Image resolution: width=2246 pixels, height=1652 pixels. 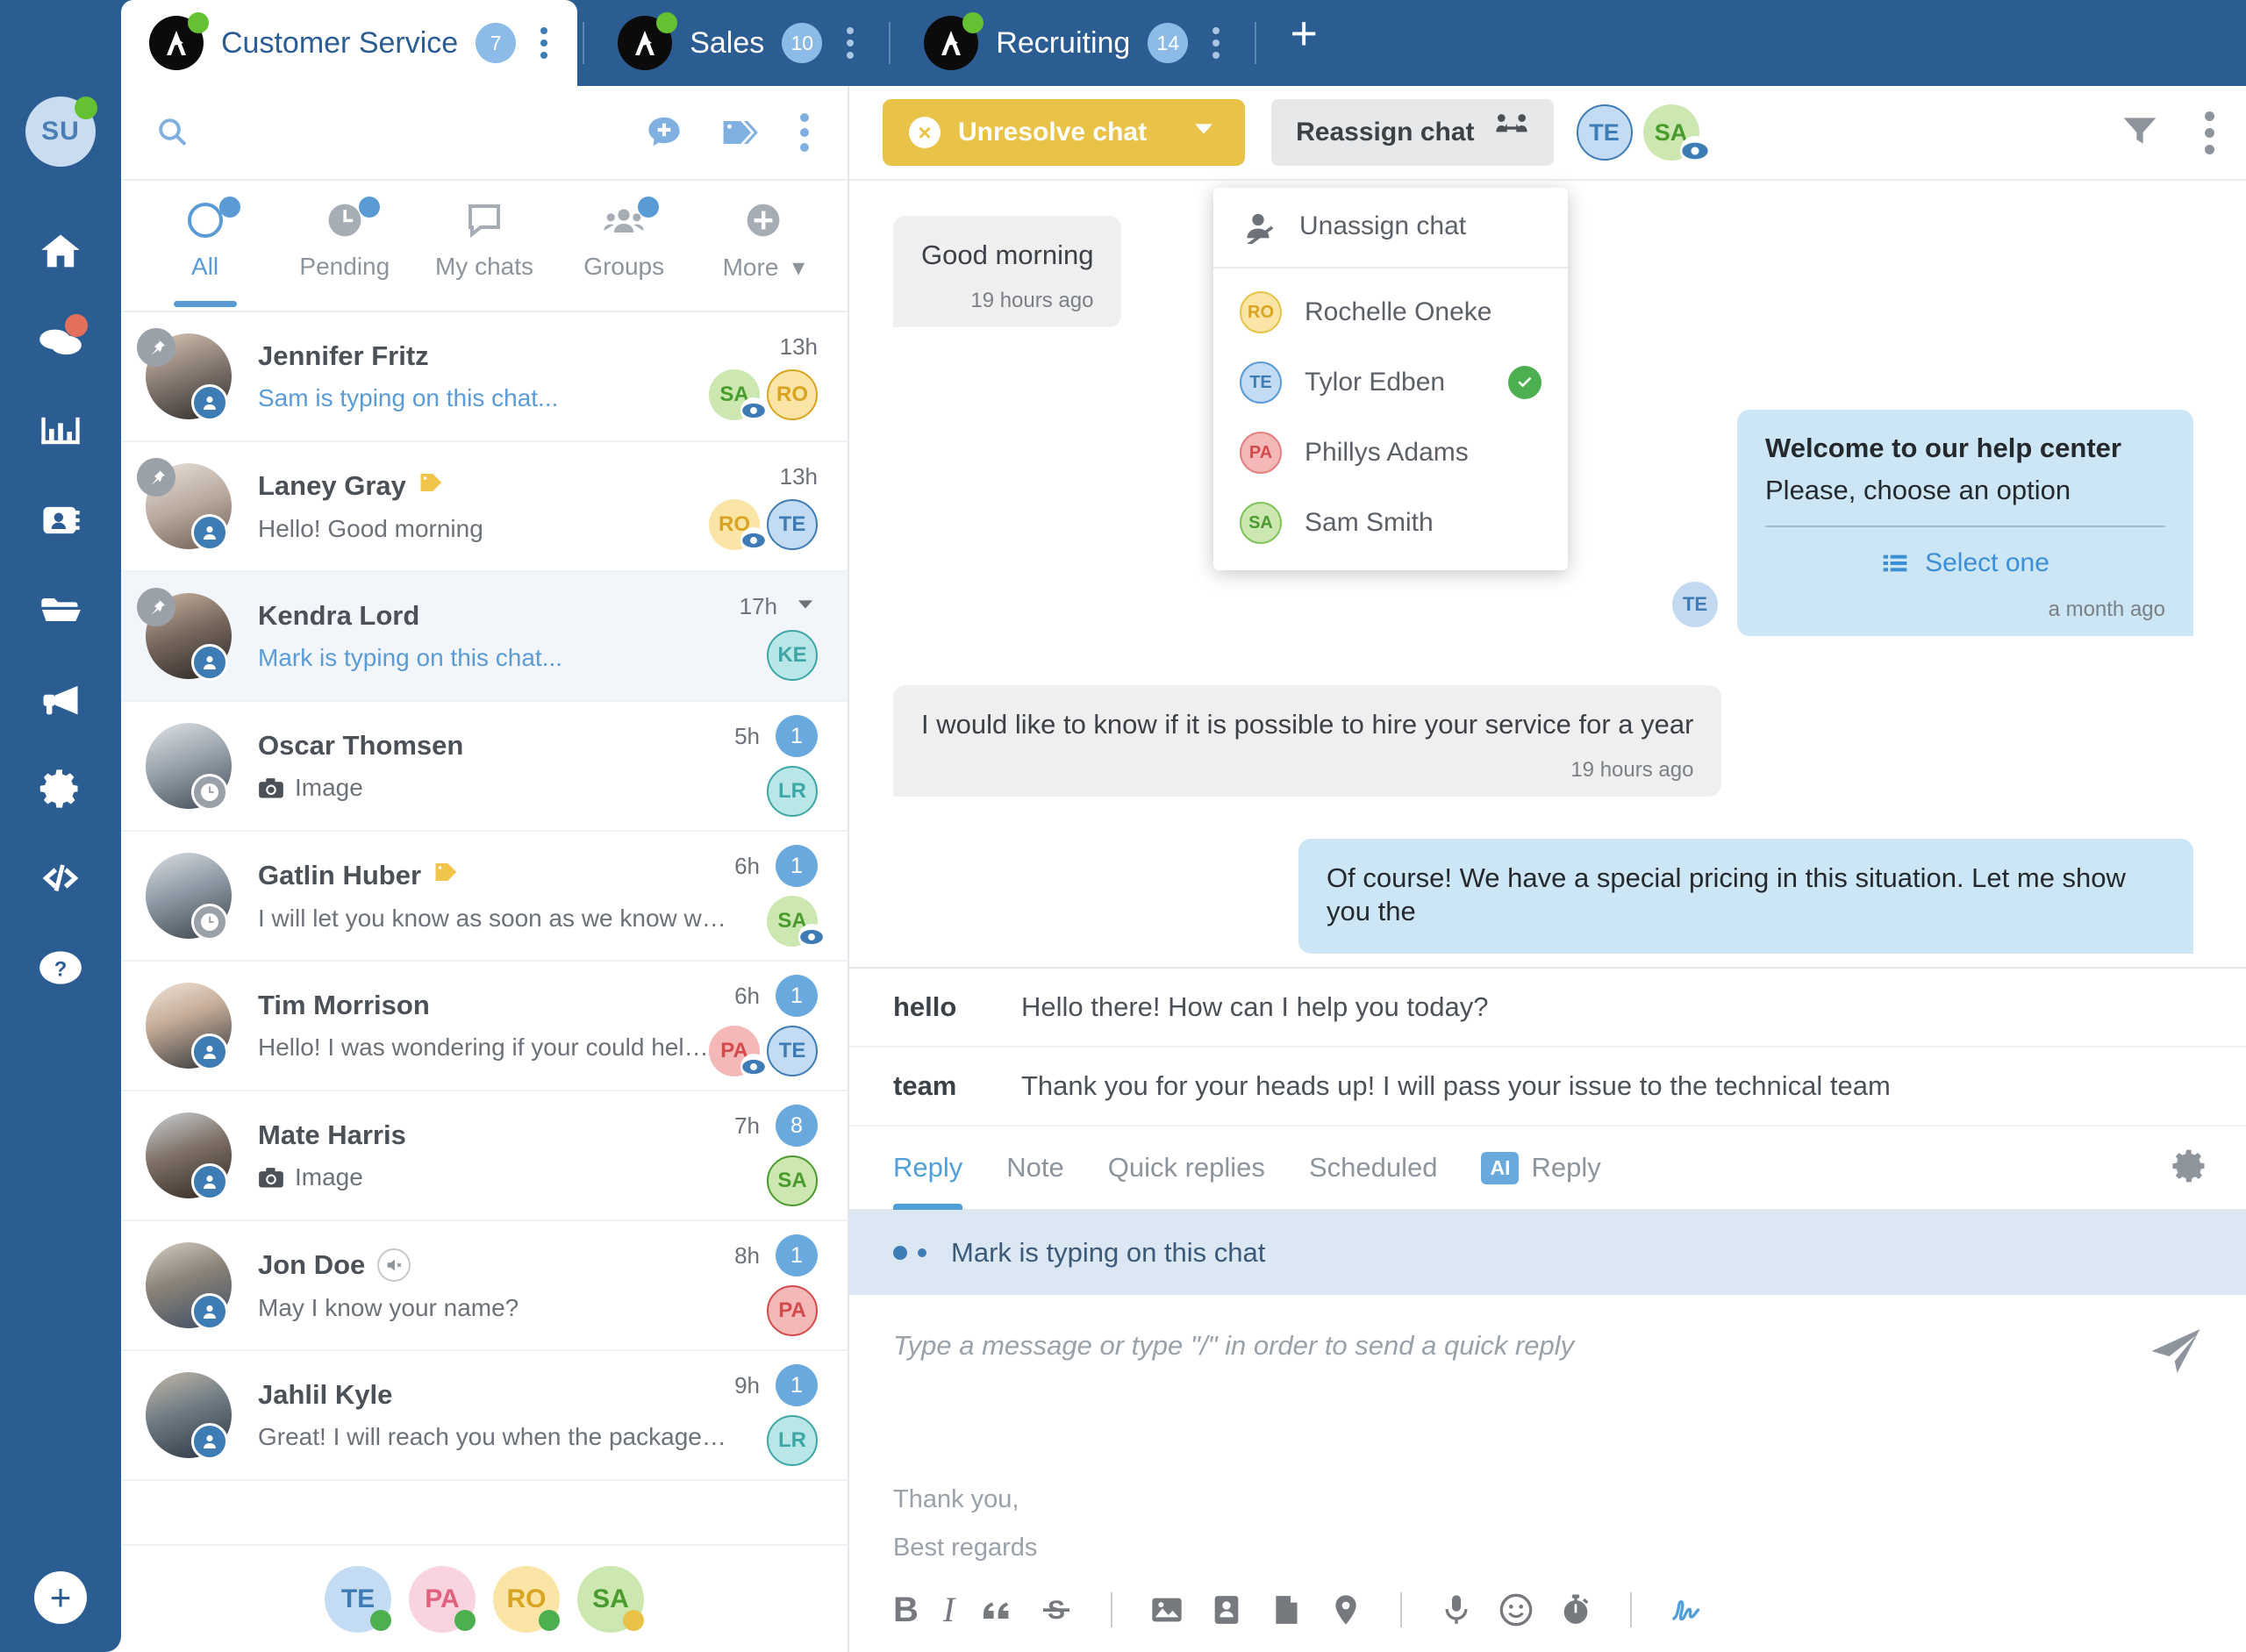 What do you see at coordinates (1575, 1610) in the screenshot?
I see `timer-icon` at bounding box center [1575, 1610].